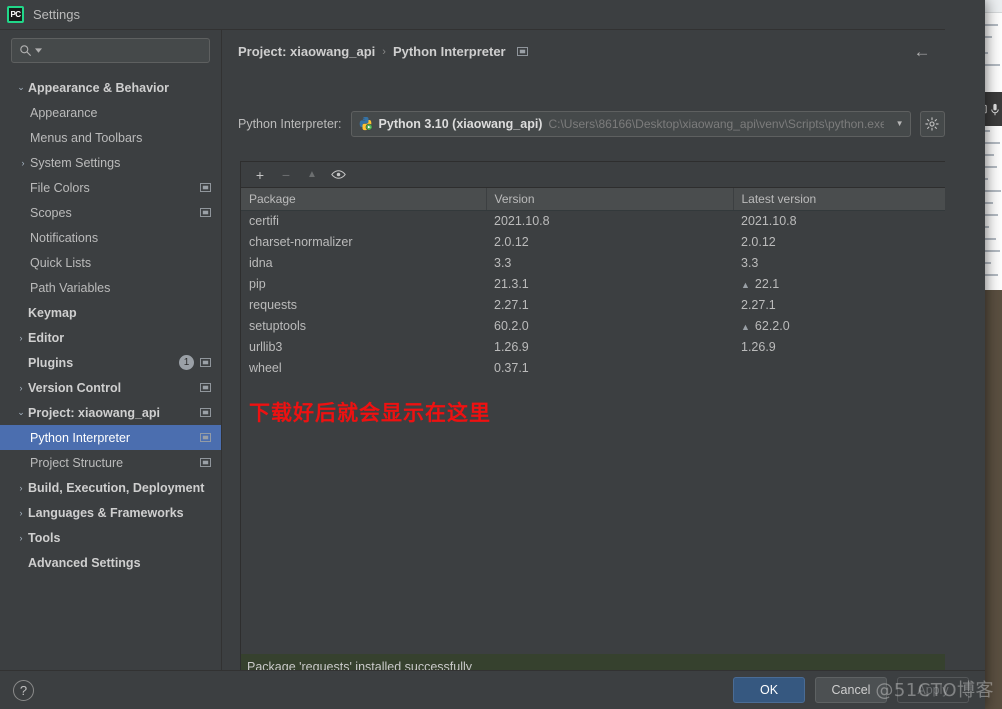 The image size is (1002, 709). Describe the element at coordinates (110, 112) in the screenshot. I see `sidebar-item-appearance: Appearance` at that location.